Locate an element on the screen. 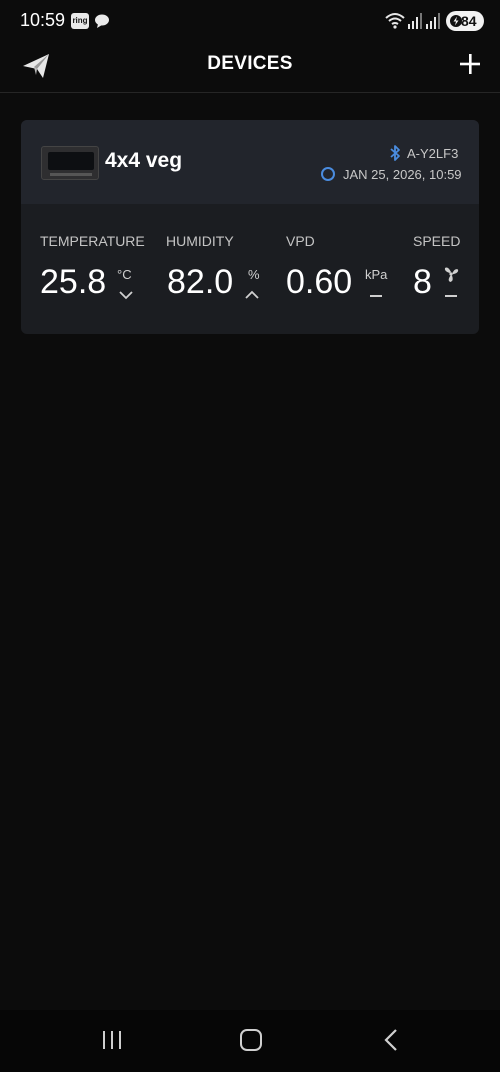 The height and width of the screenshot is (1072, 500). battery-icon: 84 is located at coordinates (465, 21).